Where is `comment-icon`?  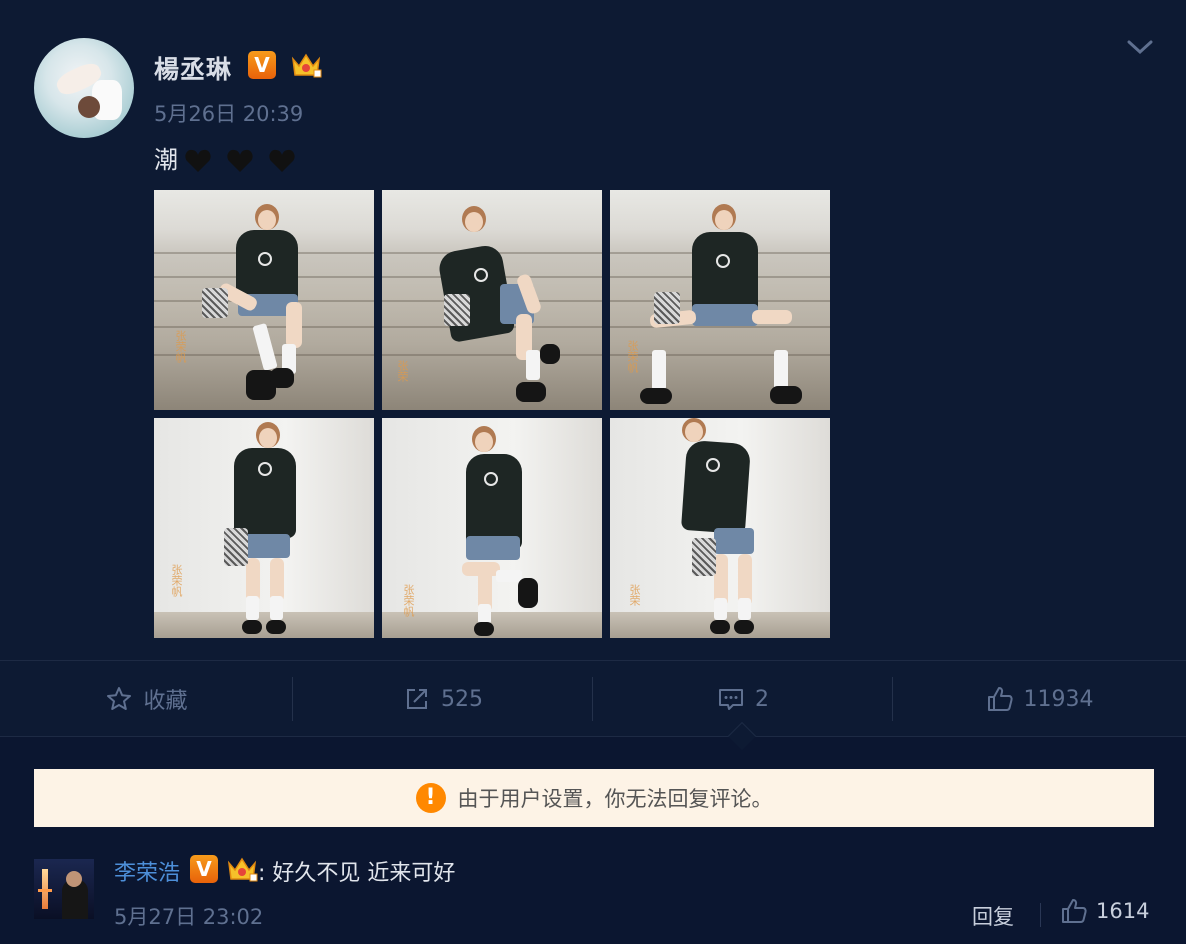
comment-icon is located at coordinates (731, 699).